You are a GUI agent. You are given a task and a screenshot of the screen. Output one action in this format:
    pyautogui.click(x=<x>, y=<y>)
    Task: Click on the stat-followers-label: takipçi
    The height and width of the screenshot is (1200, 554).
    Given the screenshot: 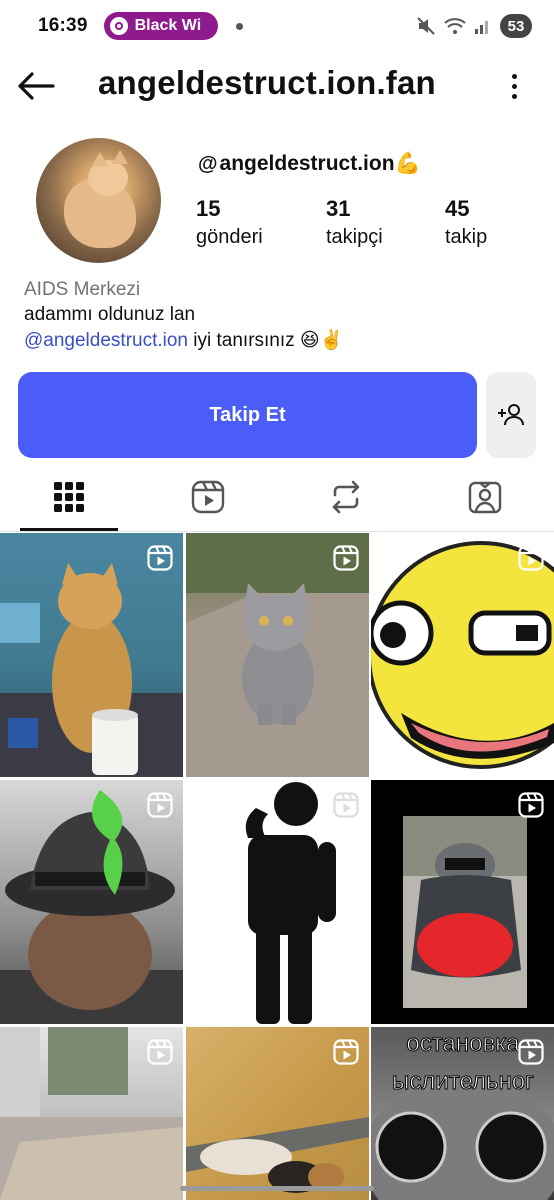 What is the action you would take?
    pyautogui.click(x=354, y=237)
    